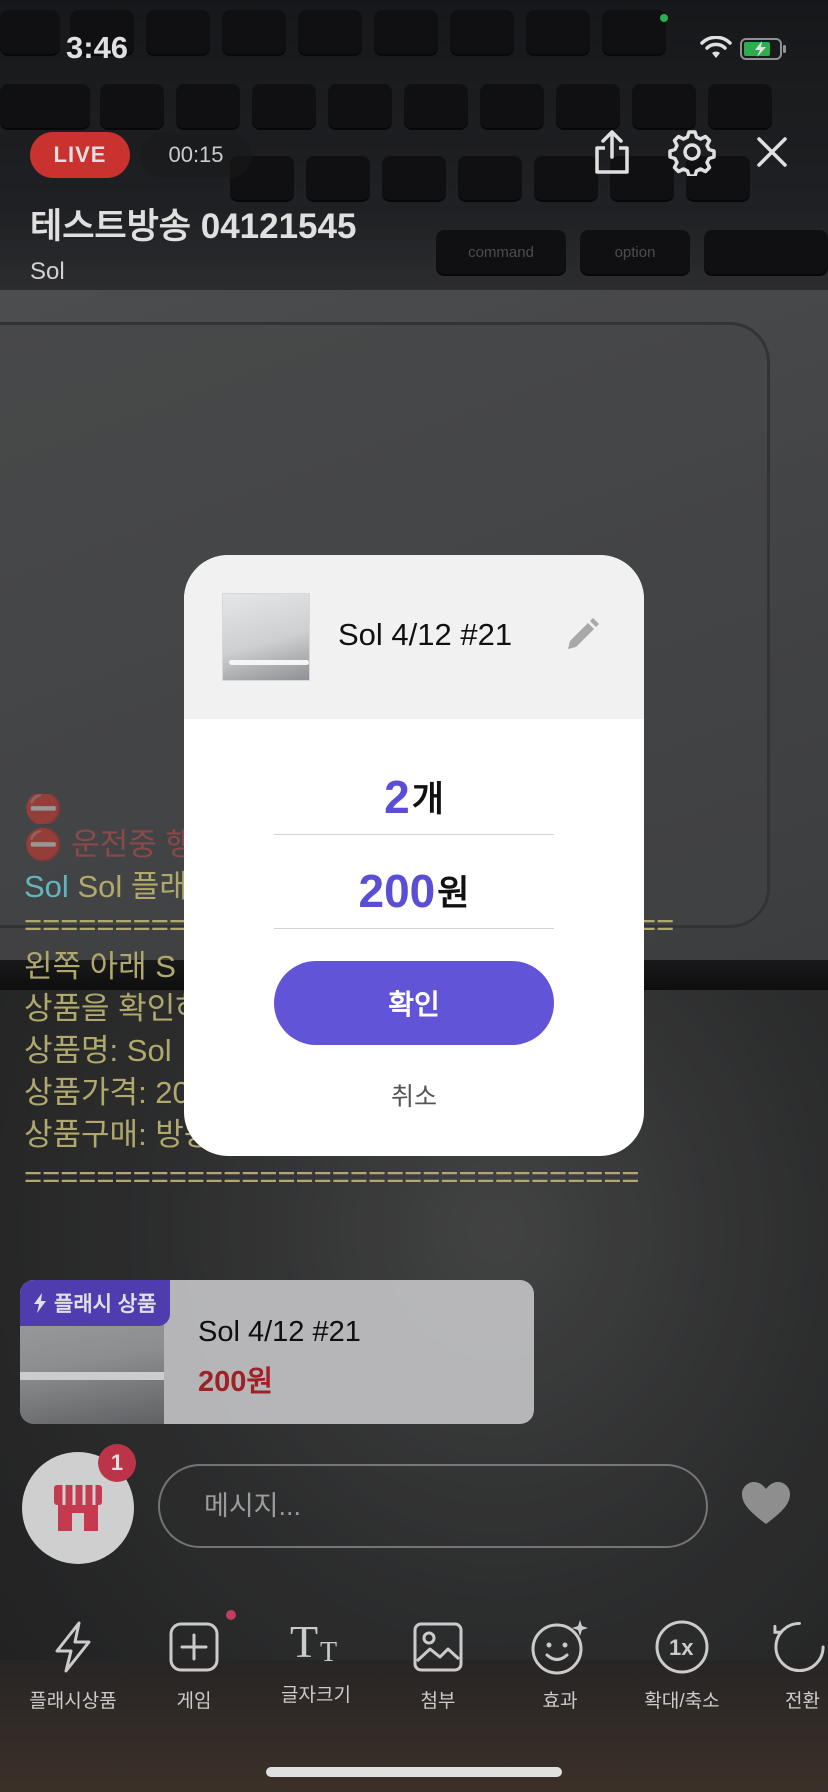  What do you see at coordinates (582, 637) in the screenshot?
I see `pencil-icon` at bounding box center [582, 637].